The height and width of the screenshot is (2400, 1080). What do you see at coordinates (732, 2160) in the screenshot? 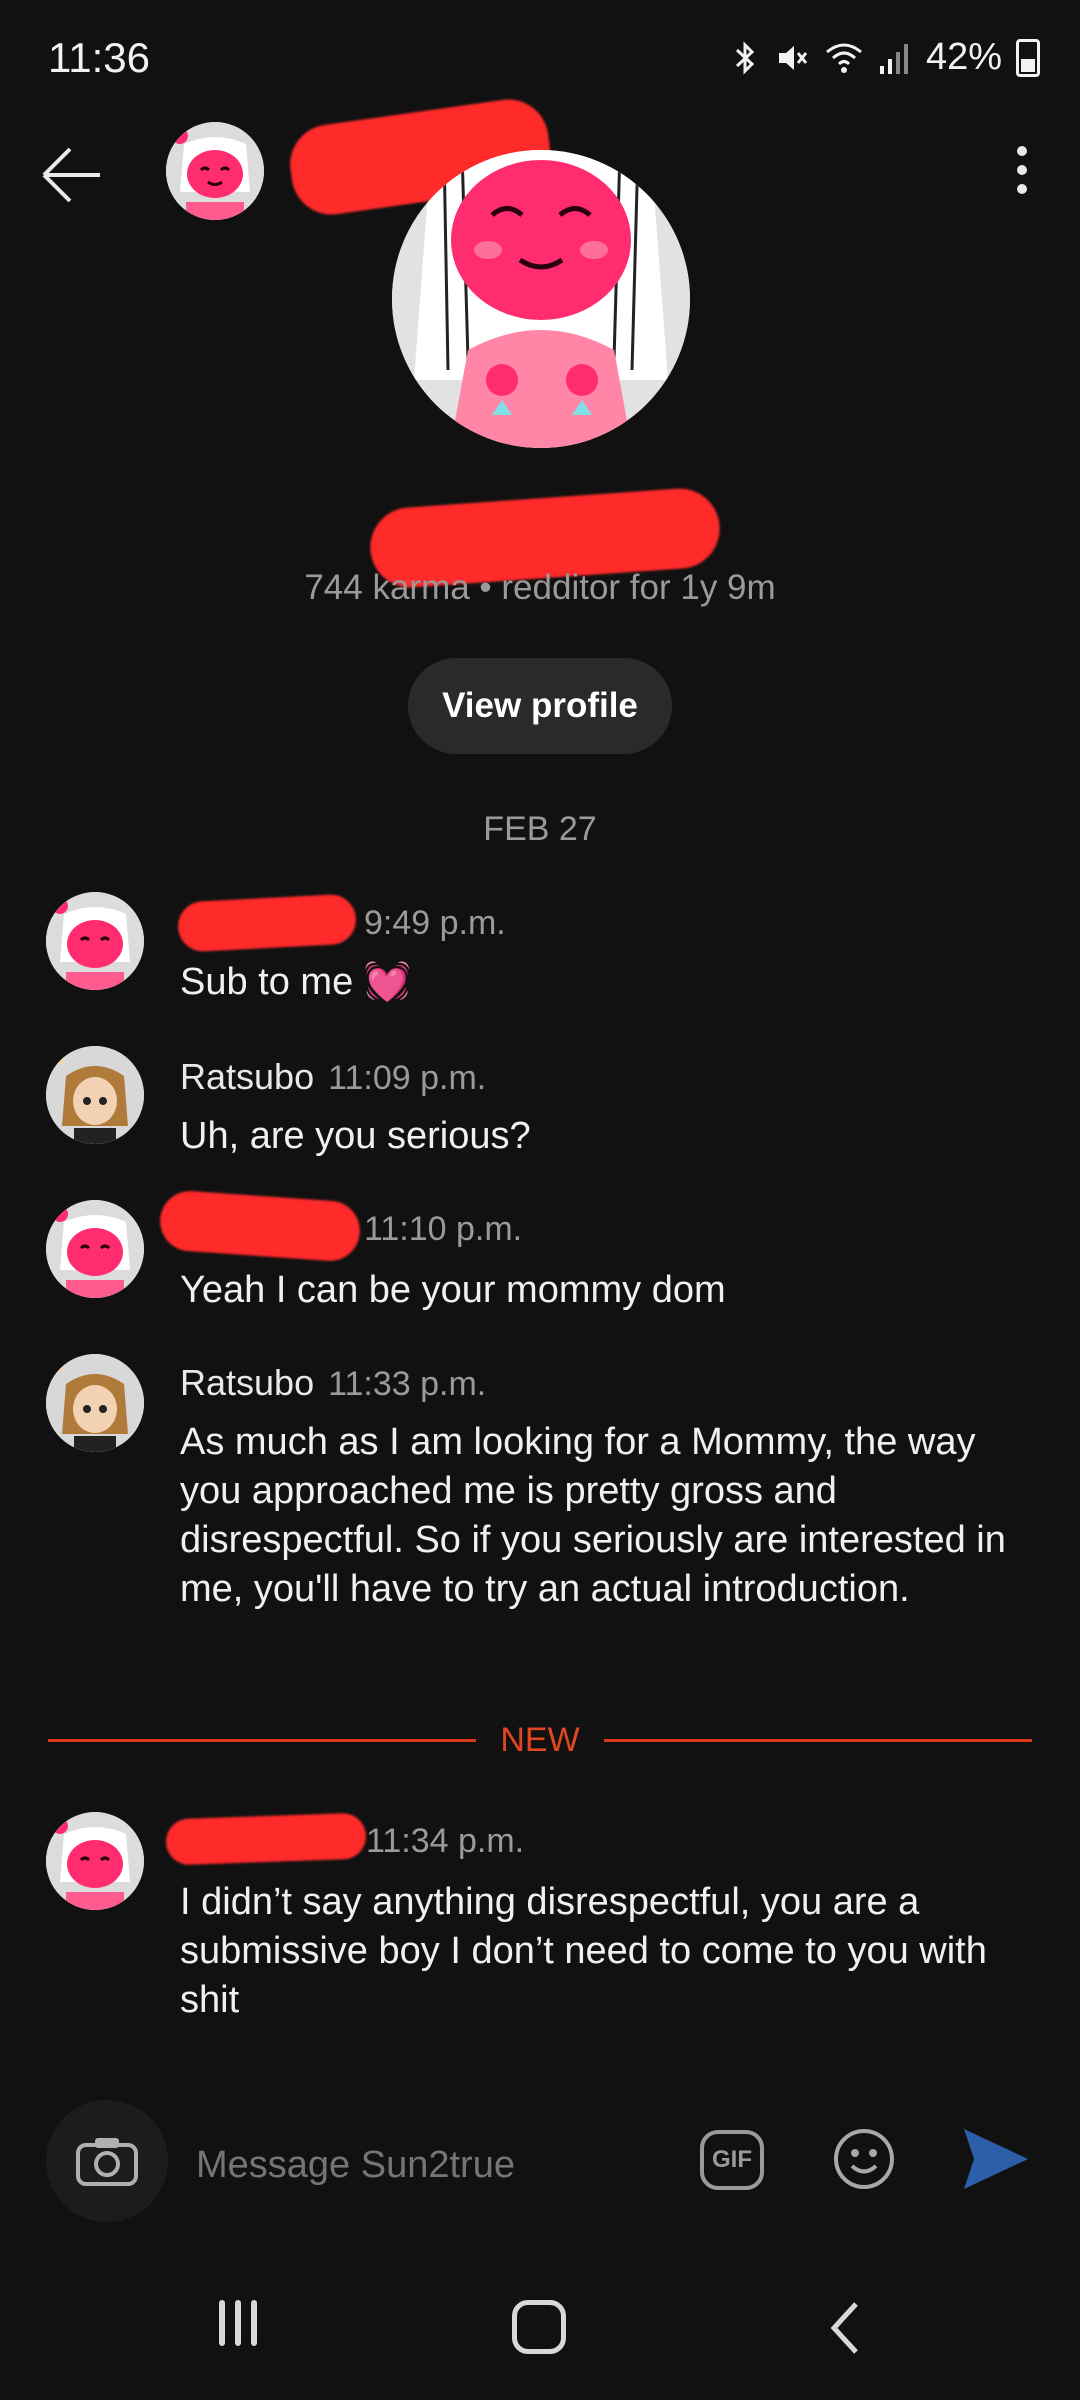
I see `gif-button: GIF` at bounding box center [732, 2160].